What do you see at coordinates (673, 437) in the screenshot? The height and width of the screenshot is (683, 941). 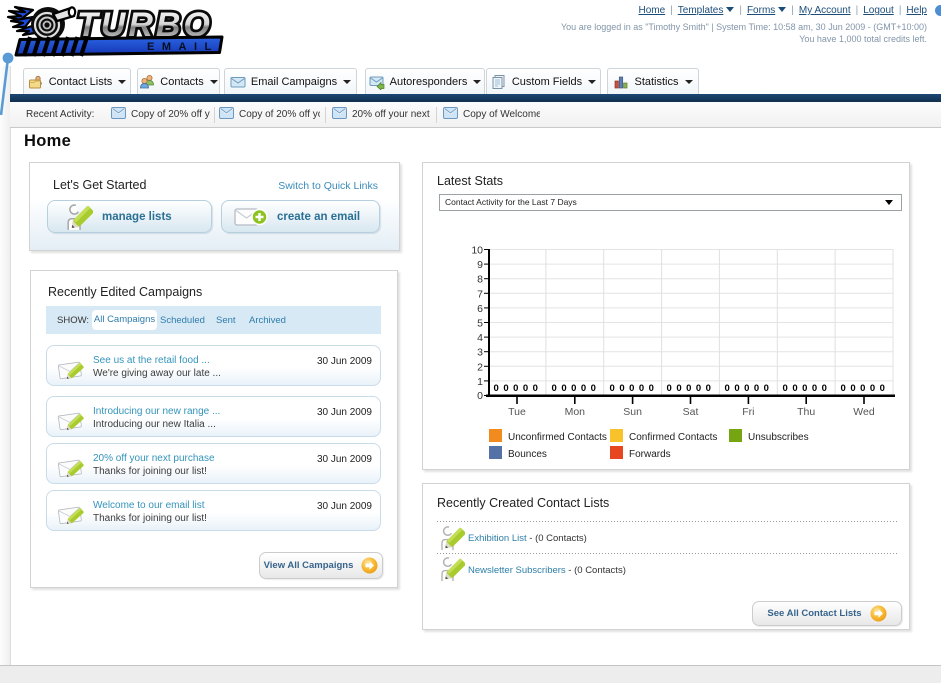 I see `svg-text: Confirmed Contacts` at bounding box center [673, 437].